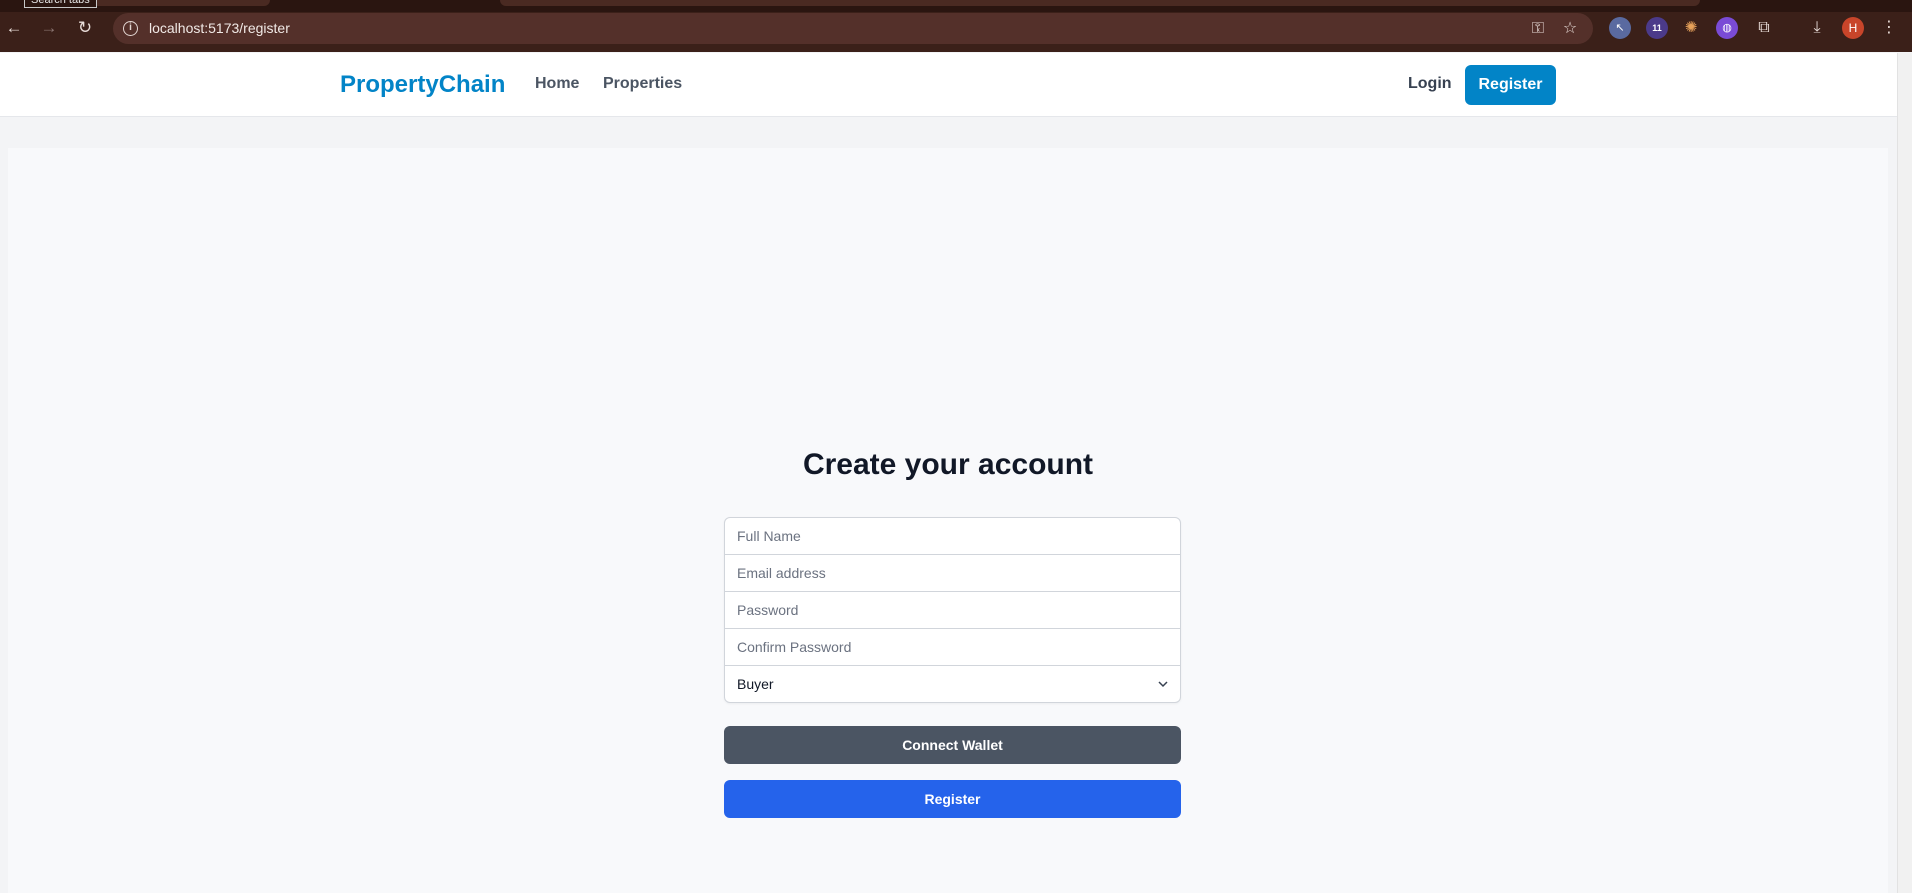 This screenshot has width=1912, height=893. What do you see at coordinates (1764, 28) in the screenshot?
I see `puzzle-icon: ⧉` at bounding box center [1764, 28].